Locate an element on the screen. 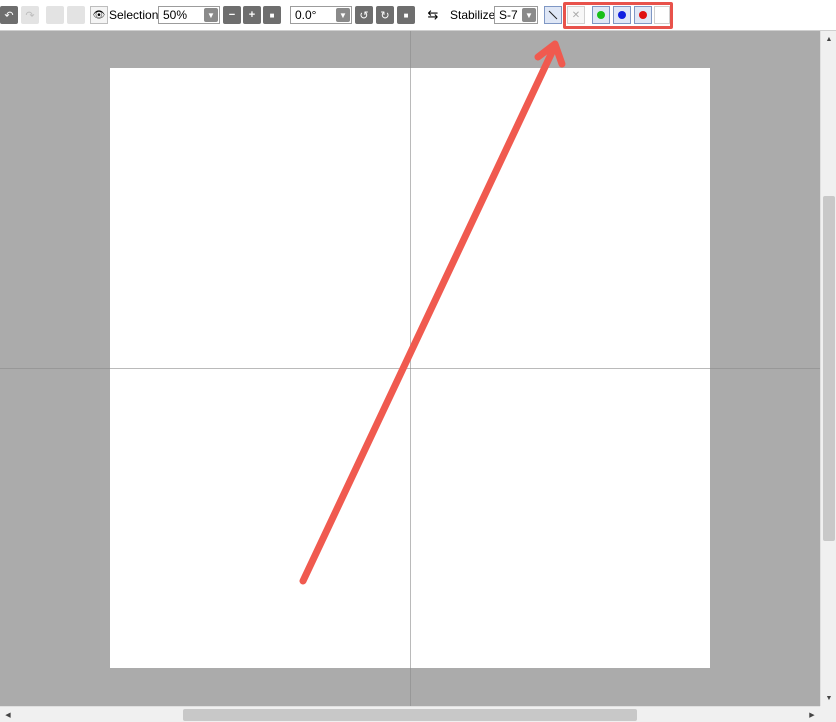  scrollbar-corner is located at coordinates (828, 714).